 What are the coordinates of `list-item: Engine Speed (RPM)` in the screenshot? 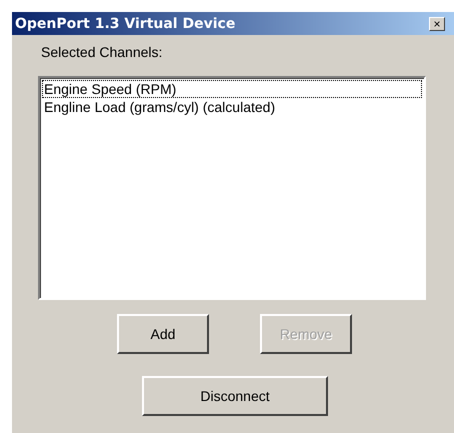 It's located at (232, 89).